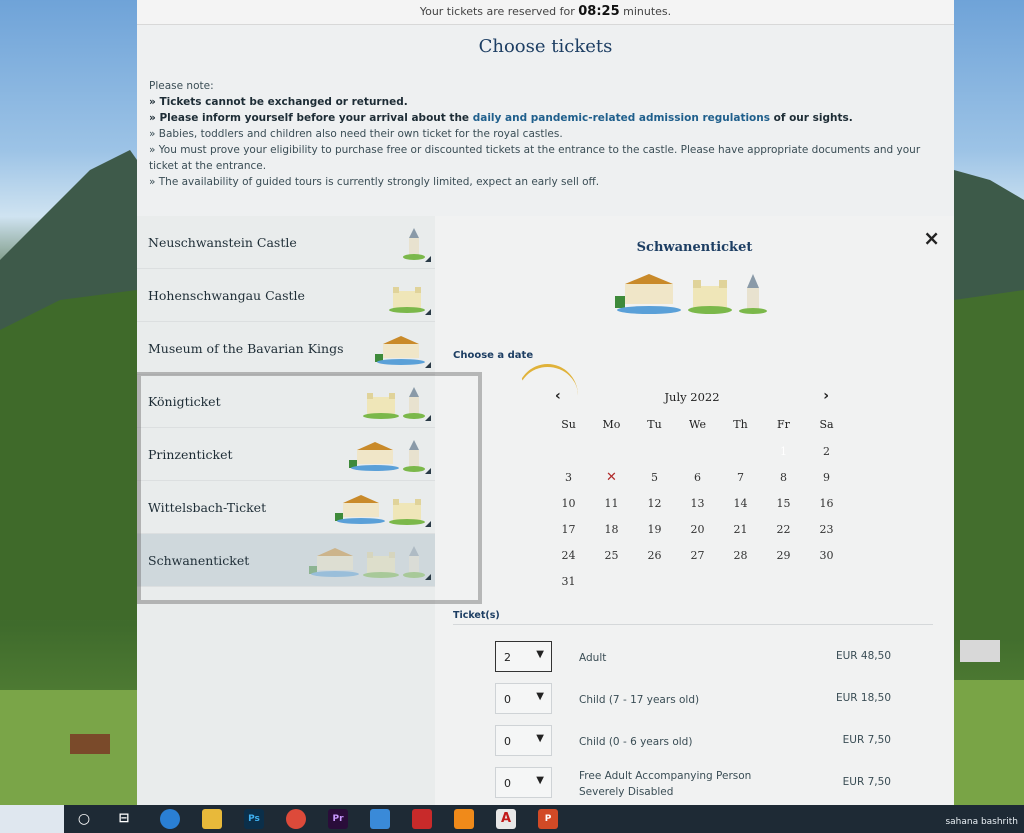 This screenshot has width=1024, height=833. I want to click on menu-item-hohenschwangau: Hohenschwangau Castle, so click(286, 295).